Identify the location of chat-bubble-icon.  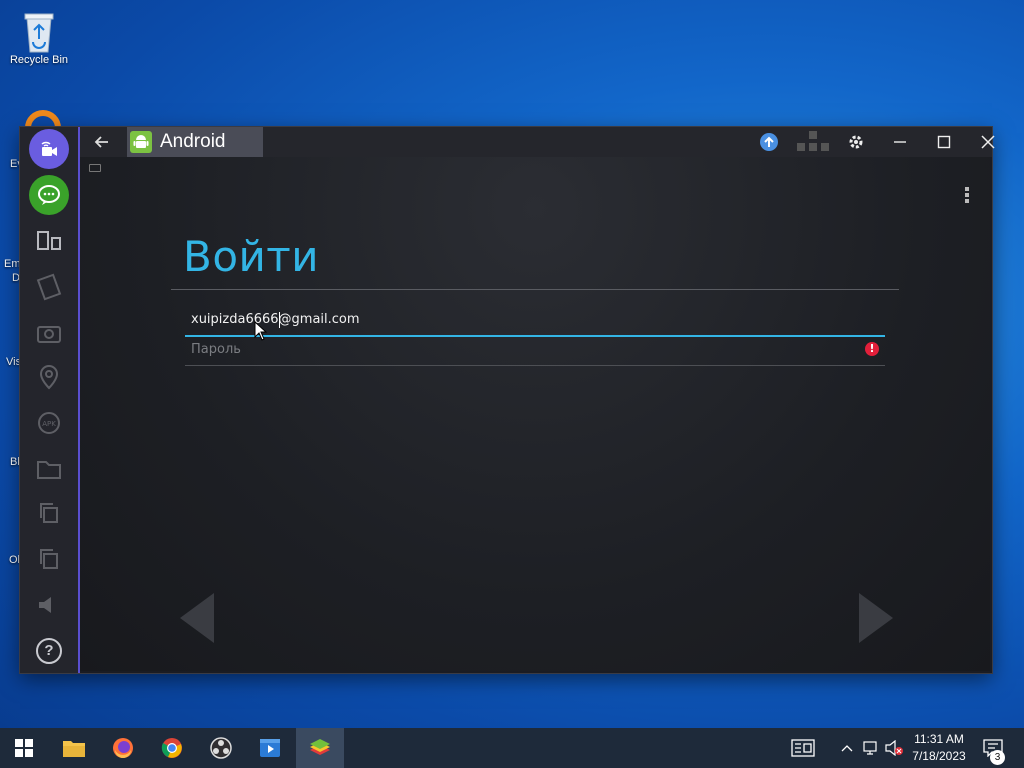
(49, 195).